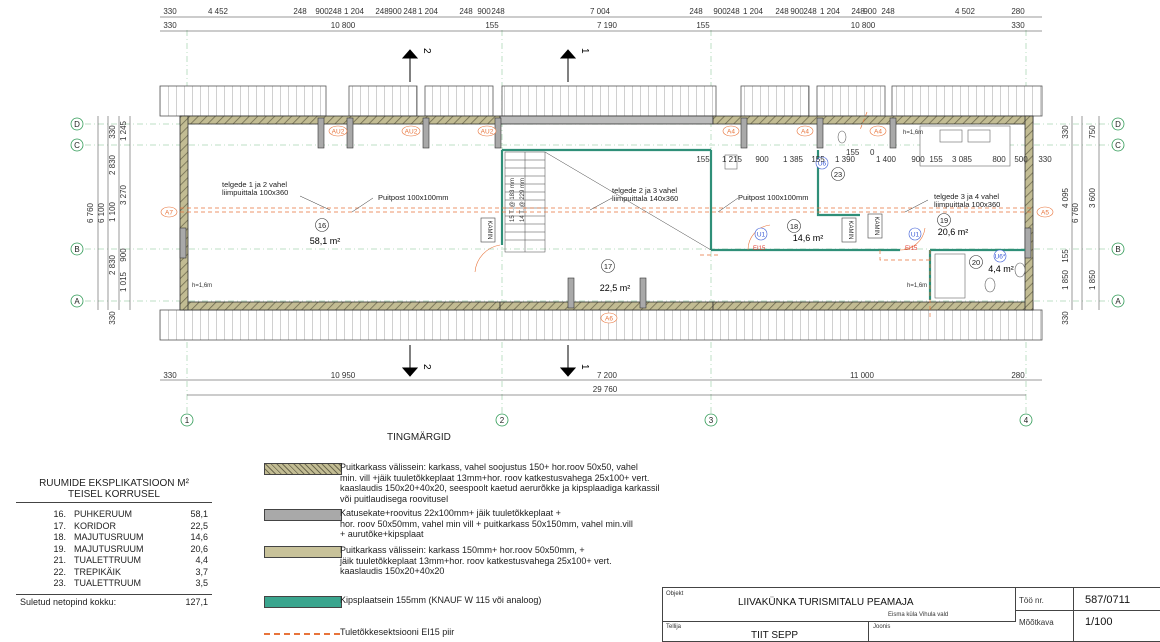  Describe the element at coordinates (731, 132) in the screenshot. I see `svg-text: A4` at that location.